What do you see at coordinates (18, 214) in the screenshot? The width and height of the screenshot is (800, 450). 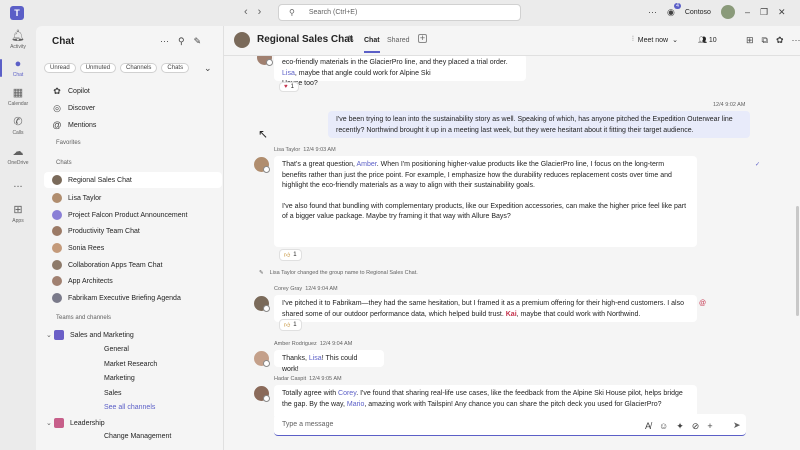 I see `rail-apps: ⊞ Apps` at bounding box center [18, 214].